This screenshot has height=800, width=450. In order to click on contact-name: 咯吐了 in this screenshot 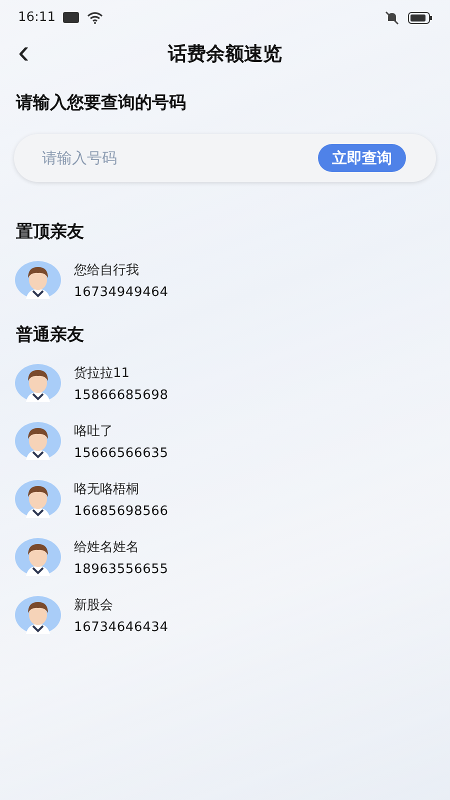, I will do `click(94, 431)`.